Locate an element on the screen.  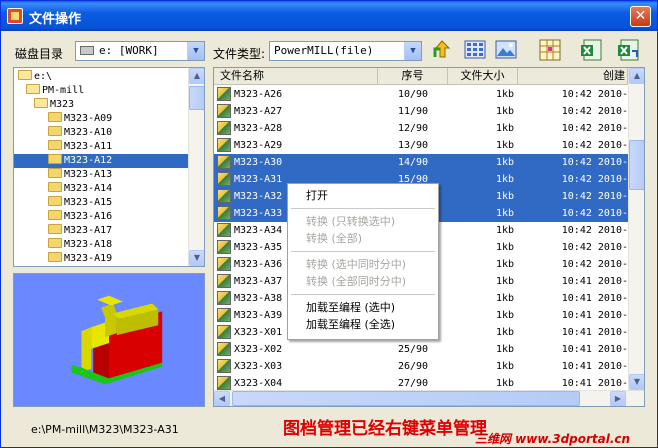
tree-item: M323-A10 is located at coordinates (102, 133).